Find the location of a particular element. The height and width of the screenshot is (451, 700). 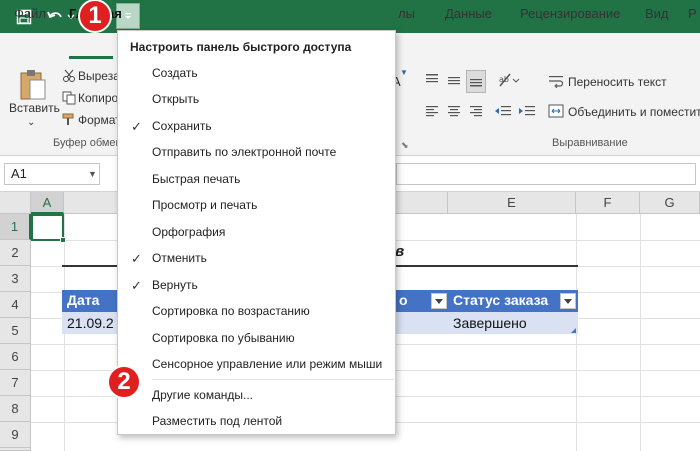

row-header-9: 9 is located at coordinates (15, 435).